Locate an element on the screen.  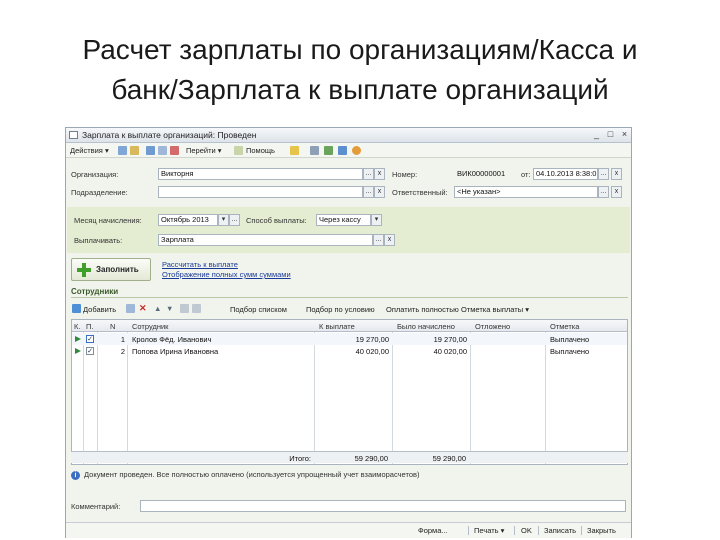
goto-menu: Перейти ▾ is located at coordinates (204, 150).